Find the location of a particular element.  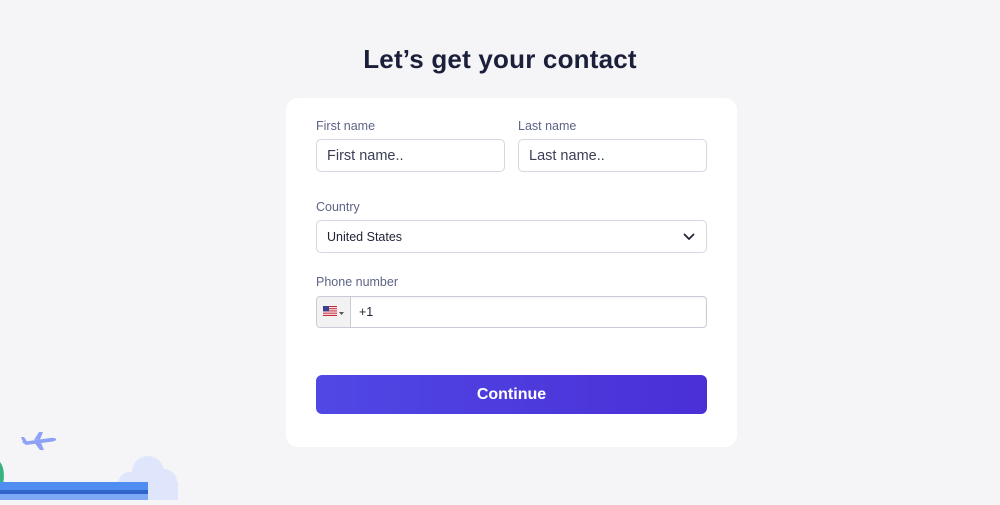

us-flag-icon is located at coordinates (330, 312).